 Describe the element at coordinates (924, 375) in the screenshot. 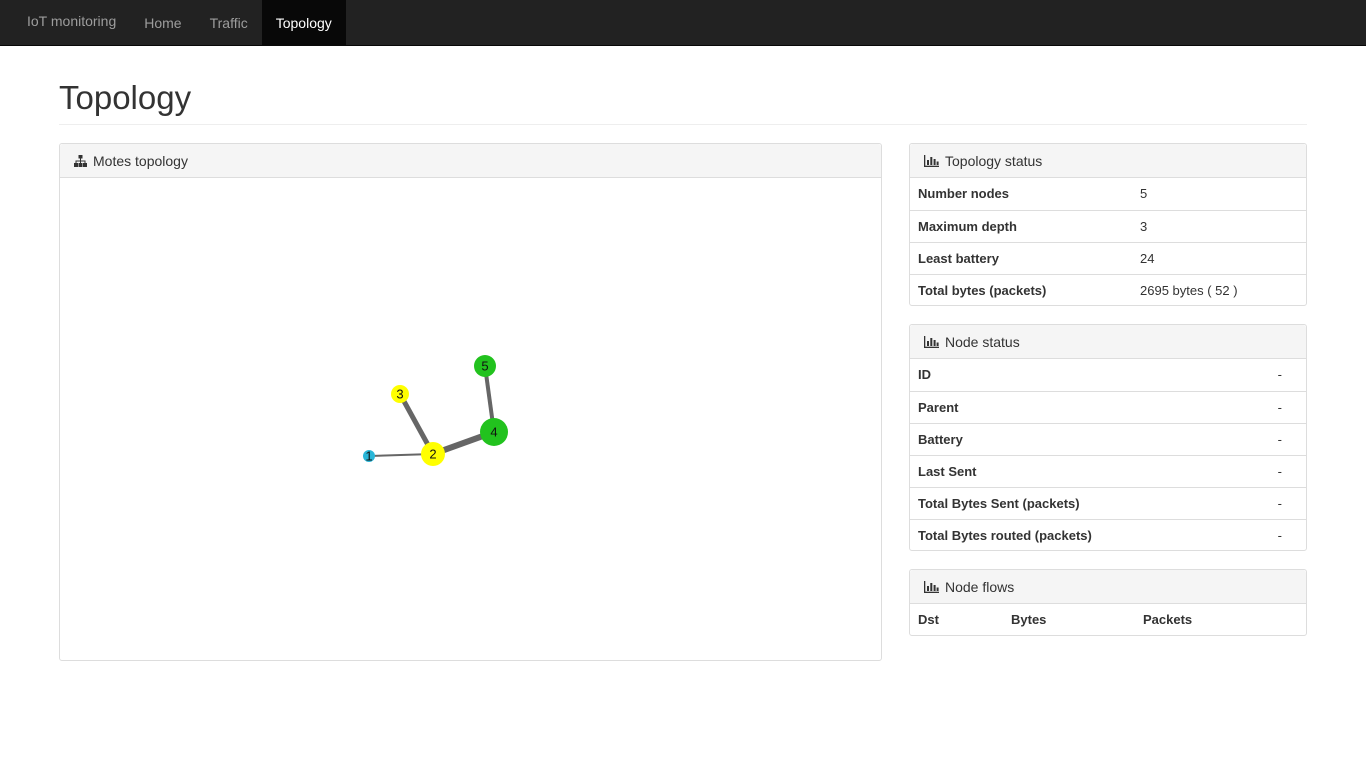

I see `row-key: ID` at that location.